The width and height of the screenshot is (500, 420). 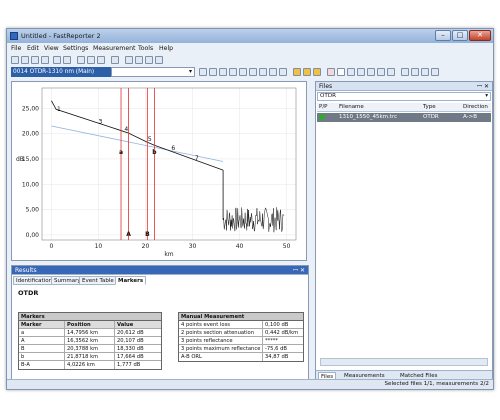 What do you see at coordinates (128, 234) in the screenshot?
I see `marker-label-A: A` at bounding box center [128, 234].